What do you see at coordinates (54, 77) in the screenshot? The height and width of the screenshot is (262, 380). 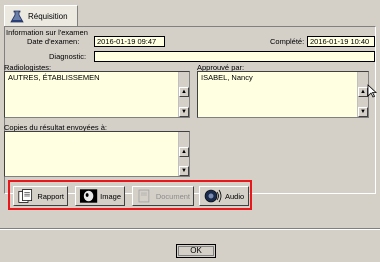 I see `radiologists-value: AUTRES, ÉTABLISSEMEN` at bounding box center [54, 77].